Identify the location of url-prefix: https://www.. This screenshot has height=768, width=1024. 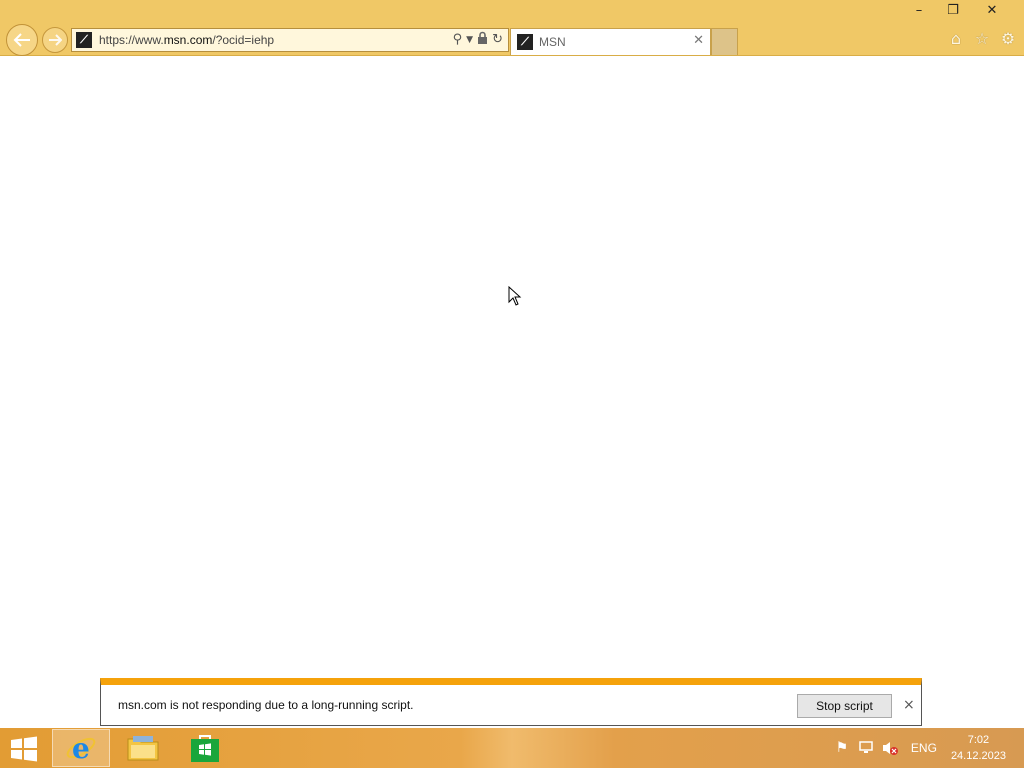
(131, 40).